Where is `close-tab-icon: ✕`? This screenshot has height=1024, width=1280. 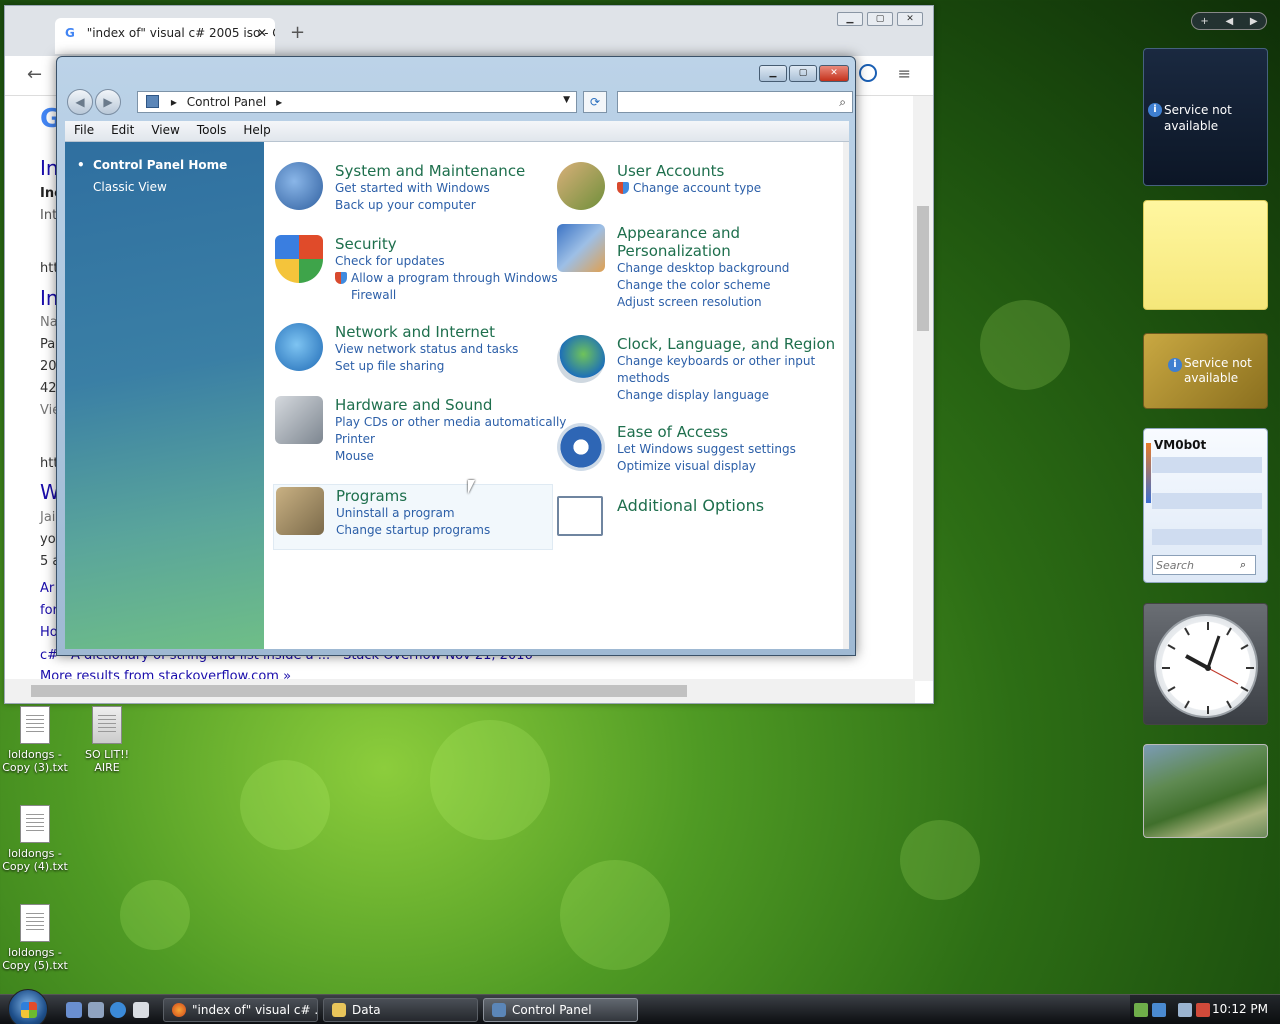 close-tab-icon: ✕ is located at coordinates (262, 33).